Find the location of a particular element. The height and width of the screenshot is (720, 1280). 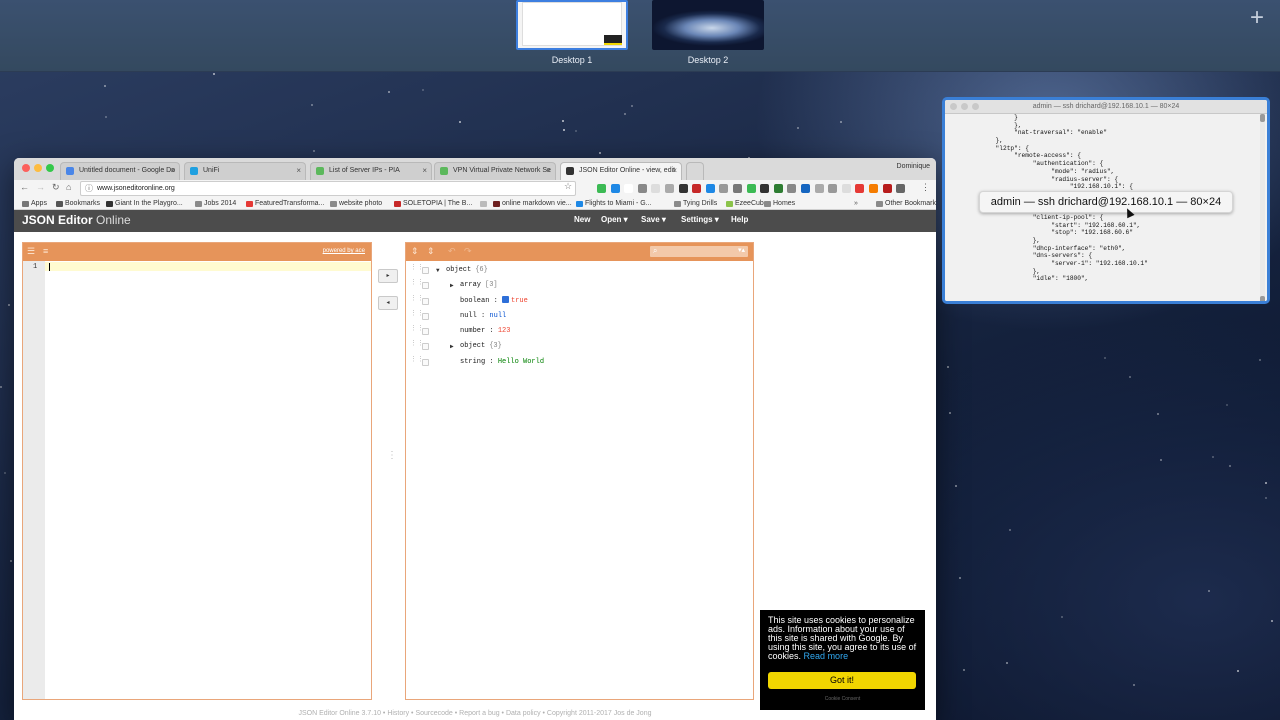

desktop-1-thumbnail is located at coordinates (572, 25).